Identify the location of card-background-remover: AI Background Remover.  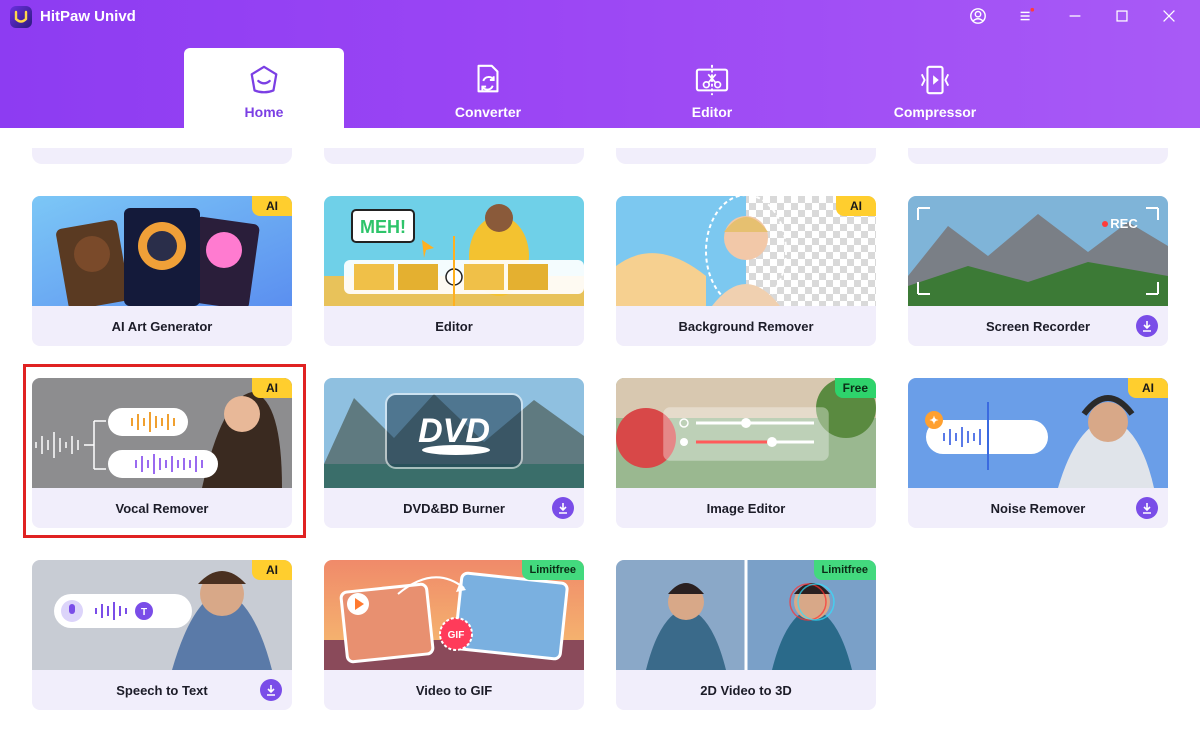
(746, 271).